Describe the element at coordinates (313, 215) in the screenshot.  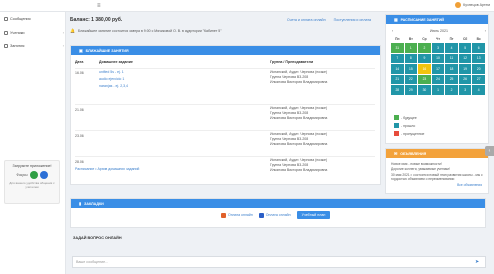
I see `study-plan-button: Учебный план` at that location.